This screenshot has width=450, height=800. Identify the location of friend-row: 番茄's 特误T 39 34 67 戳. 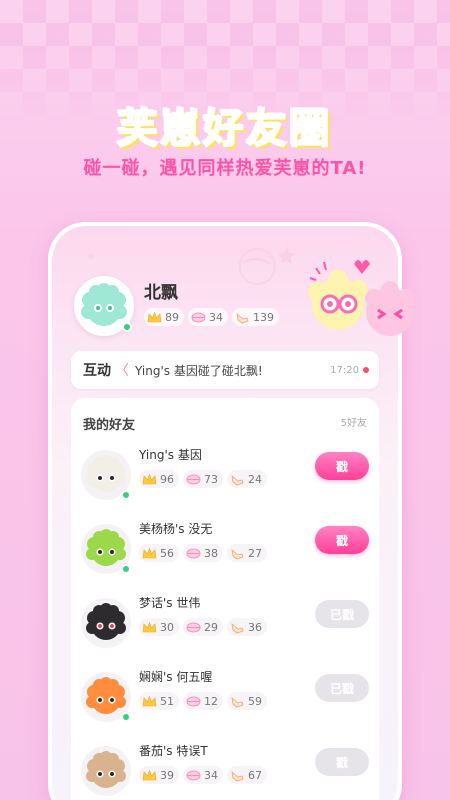
(229, 771).